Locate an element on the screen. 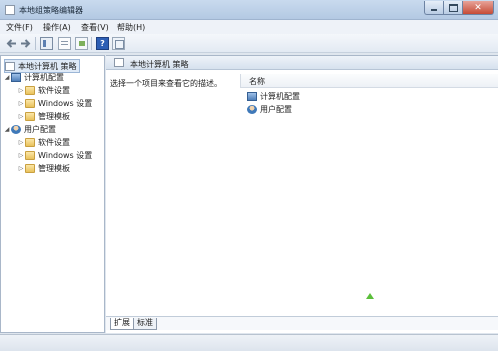 This screenshot has width=498, height=351. back-arrow-icon is located at coordinates (11, 43).